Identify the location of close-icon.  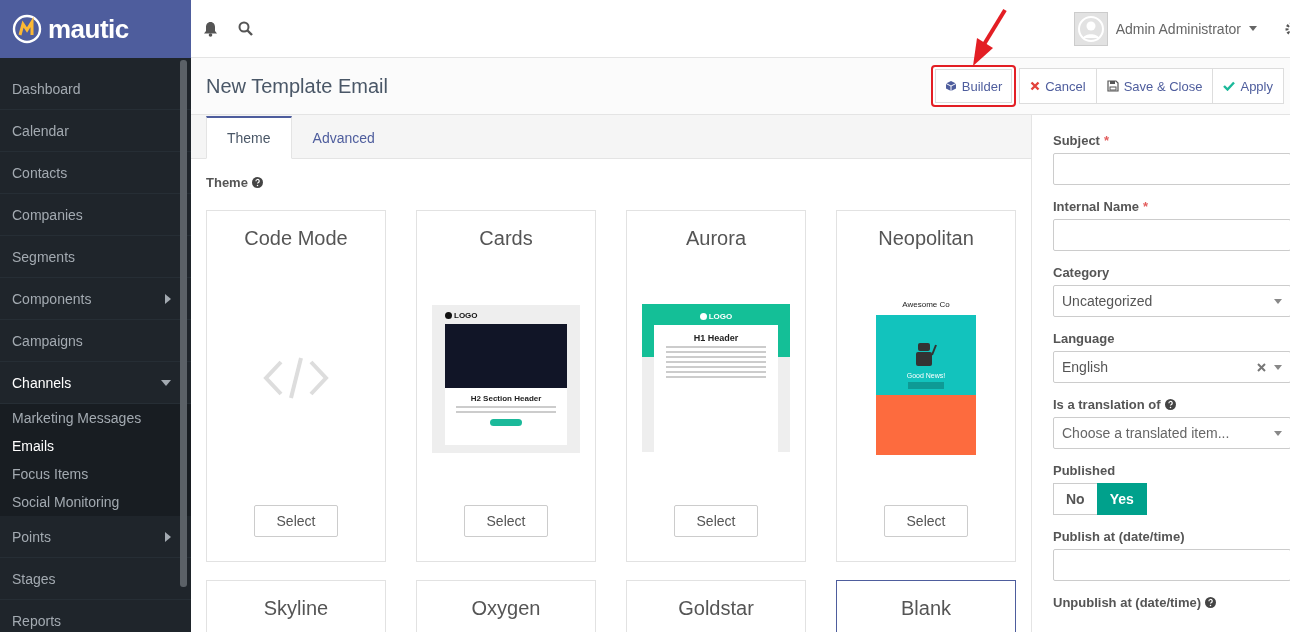
(1035, 86).